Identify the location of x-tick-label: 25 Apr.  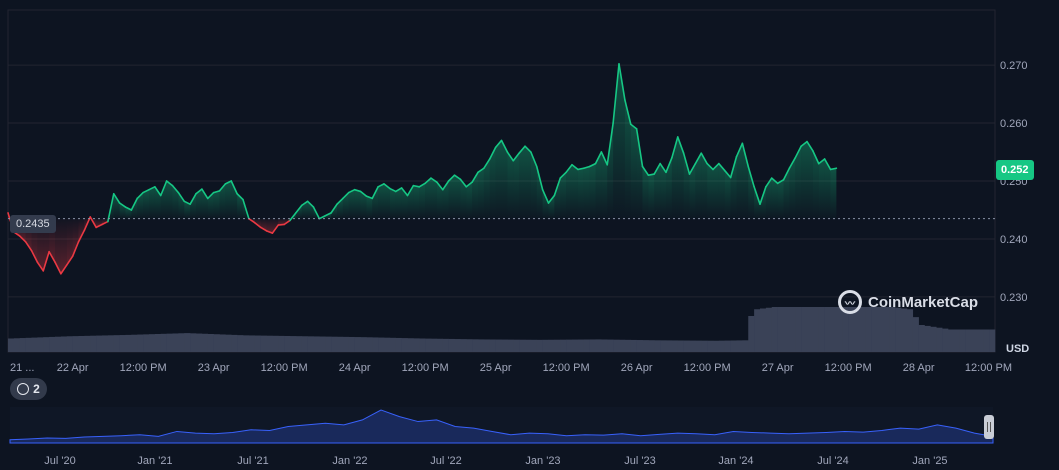
(496, 368).